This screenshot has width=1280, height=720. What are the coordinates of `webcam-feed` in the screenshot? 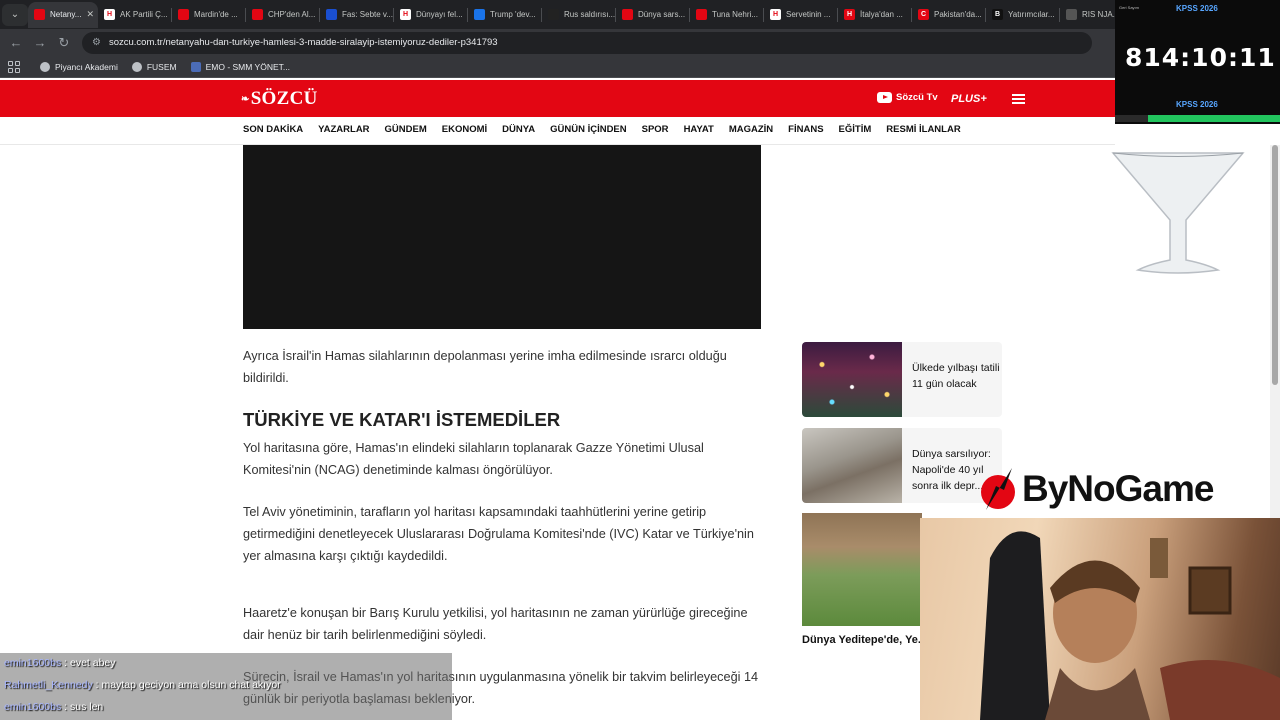 It's located at (1100, 619).